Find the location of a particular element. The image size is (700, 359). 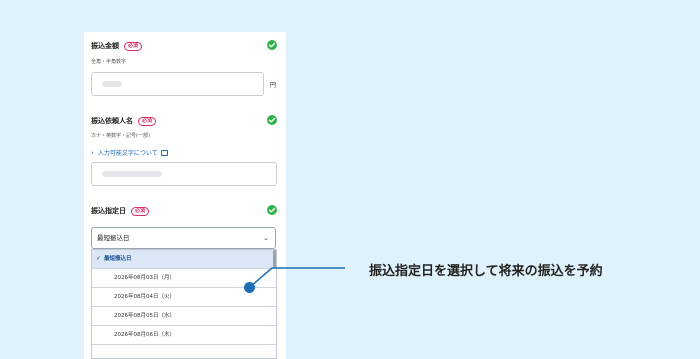

callout-marker is located at coordinates (249, 287).